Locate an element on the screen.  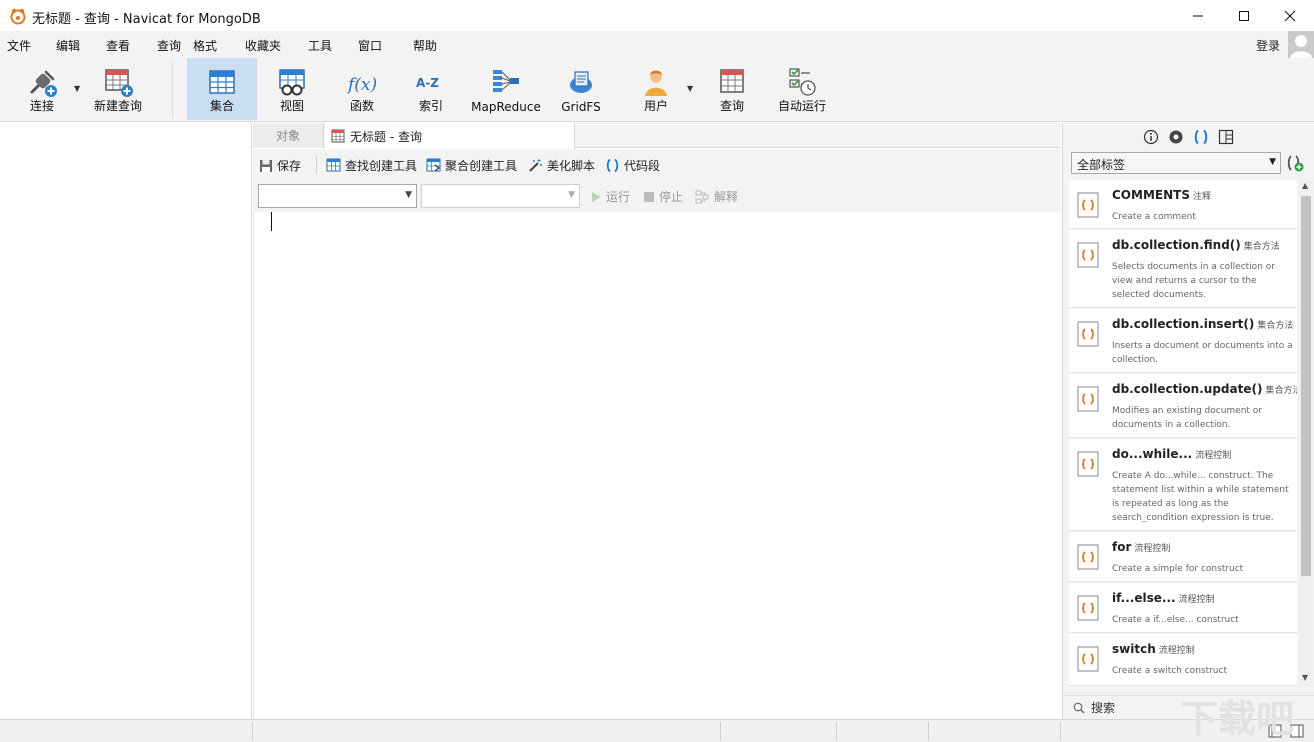
snippet-button: 代码段 is located at coordinates (632, 165).